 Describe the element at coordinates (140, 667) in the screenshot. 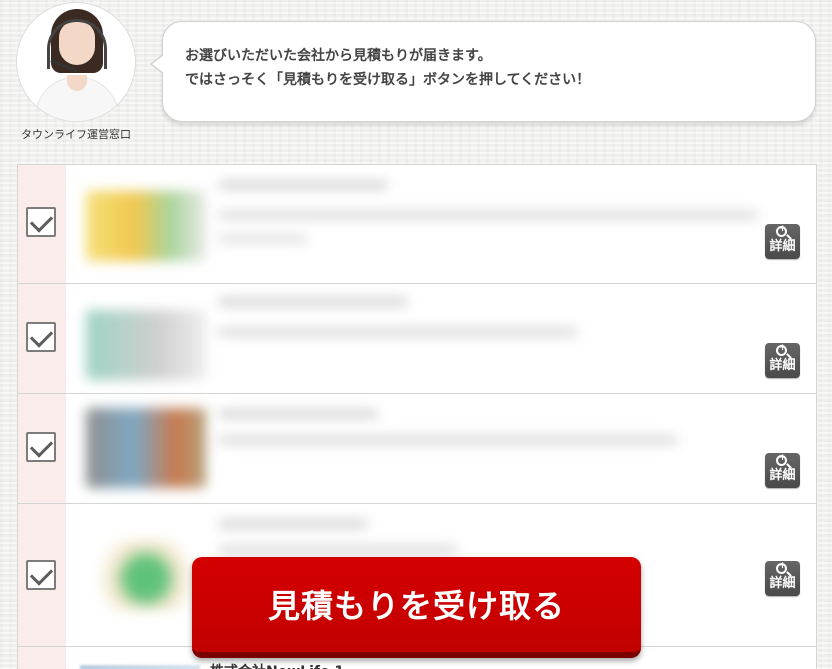

I see `company-thumbnail` at that location.